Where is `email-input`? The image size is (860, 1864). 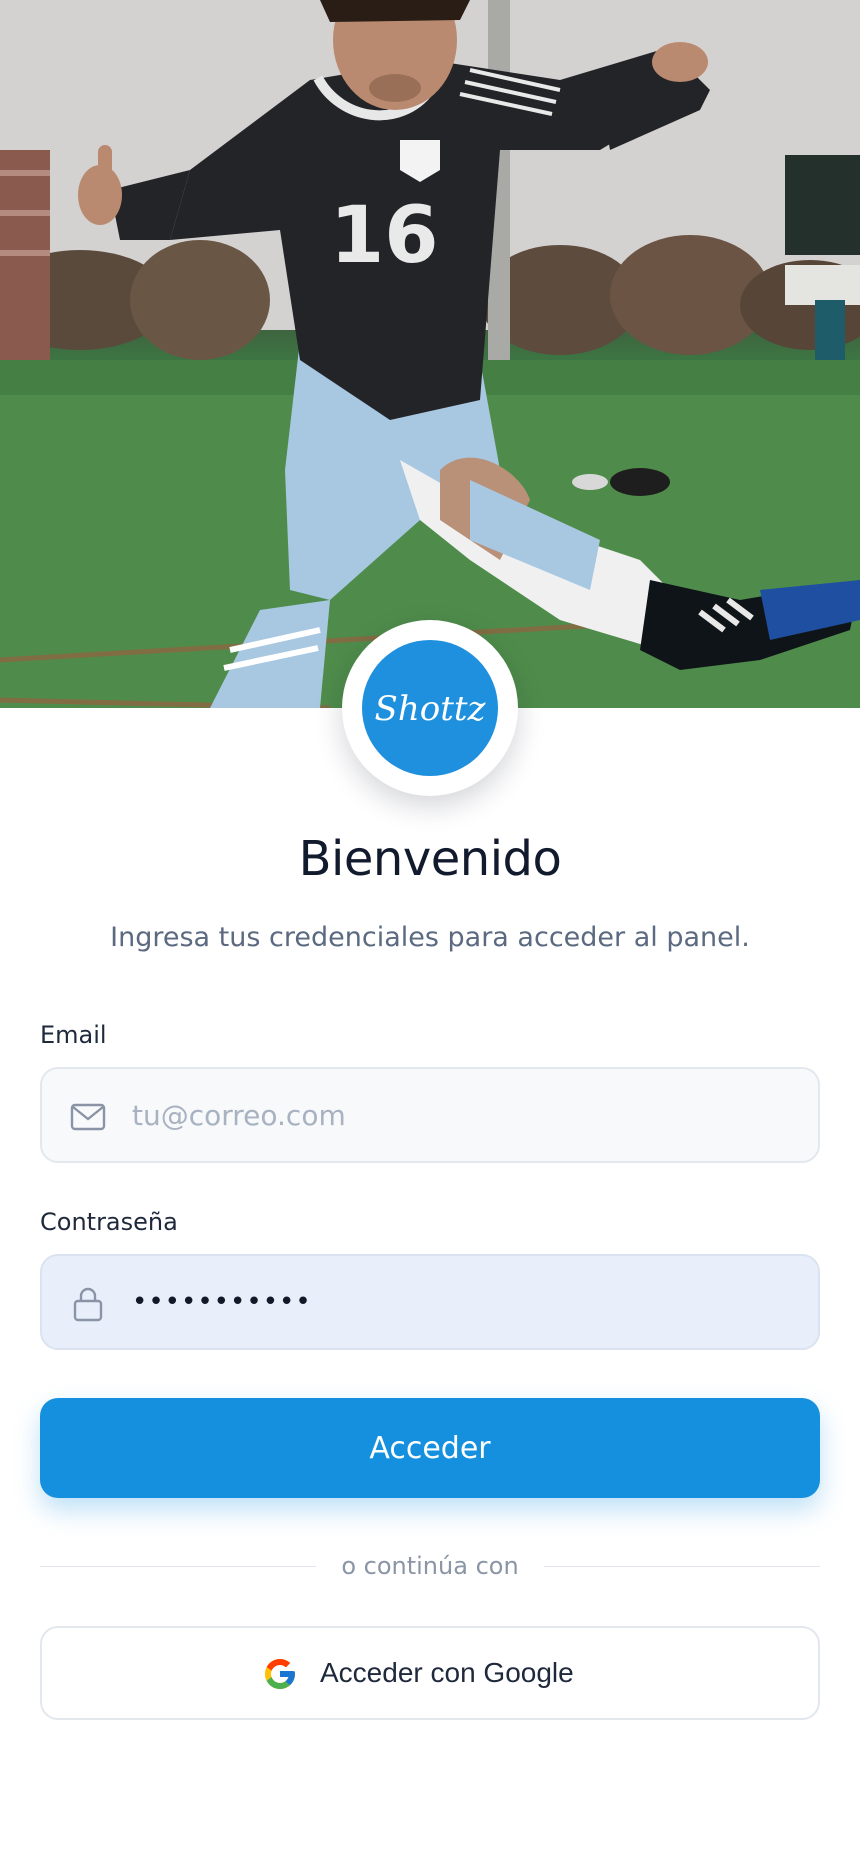 email-input is located at coordinates (462, 1115).